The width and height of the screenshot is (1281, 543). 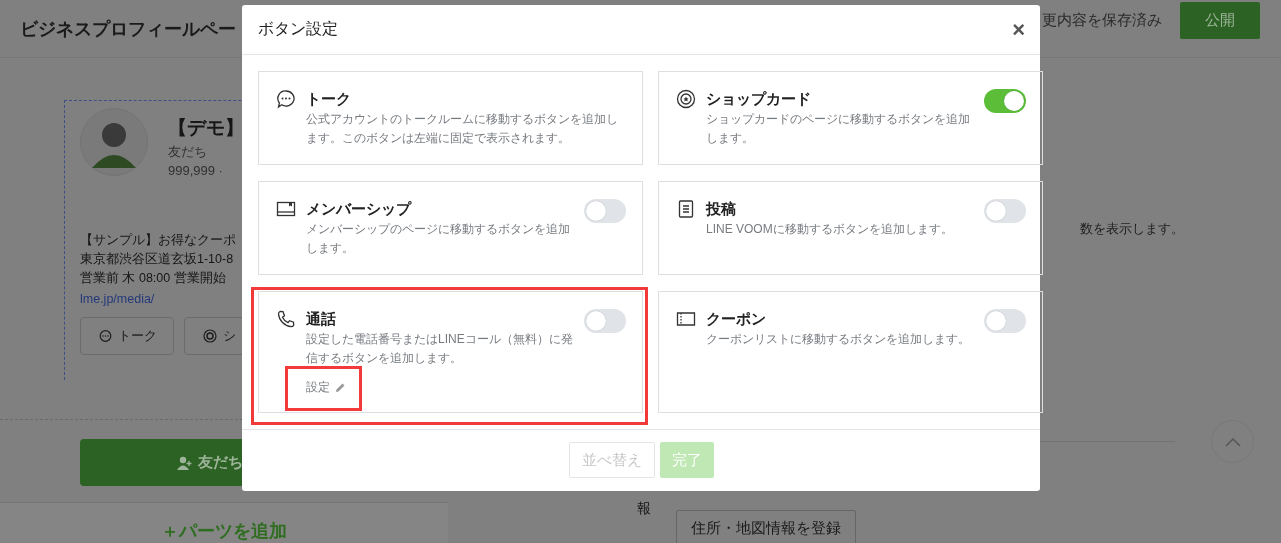 I want to click on profile-text: 東京都渋谷区道玄坂1-10-8, so click(x=157, y=259).